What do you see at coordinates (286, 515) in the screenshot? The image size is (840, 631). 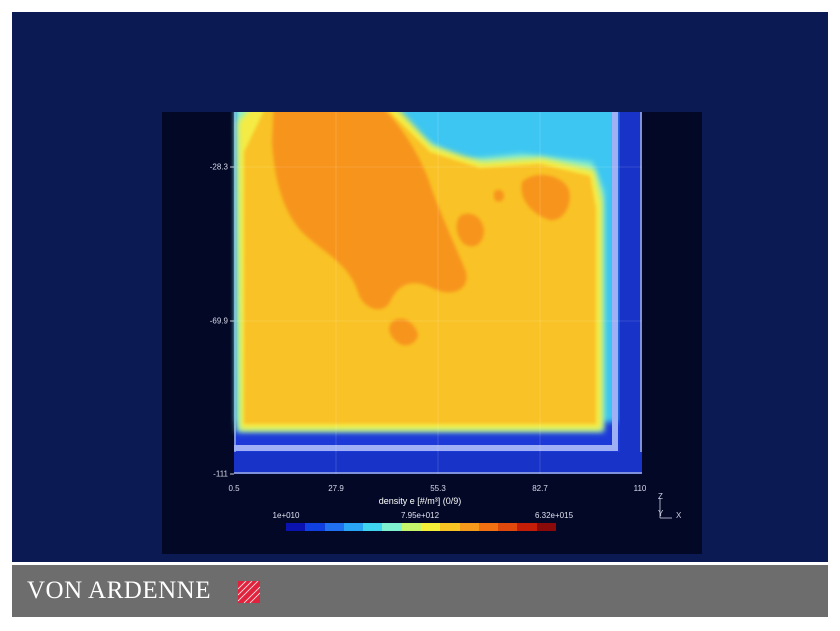 I see `colorbar-tick-label: 1e+010` at bounding box center [286, 515].